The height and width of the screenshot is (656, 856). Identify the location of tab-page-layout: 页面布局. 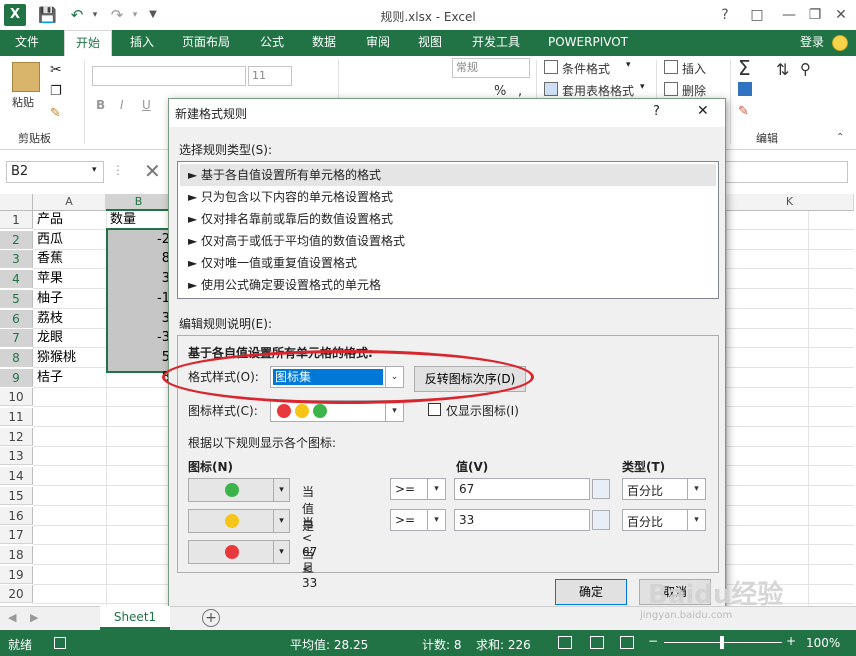
(206, 43).